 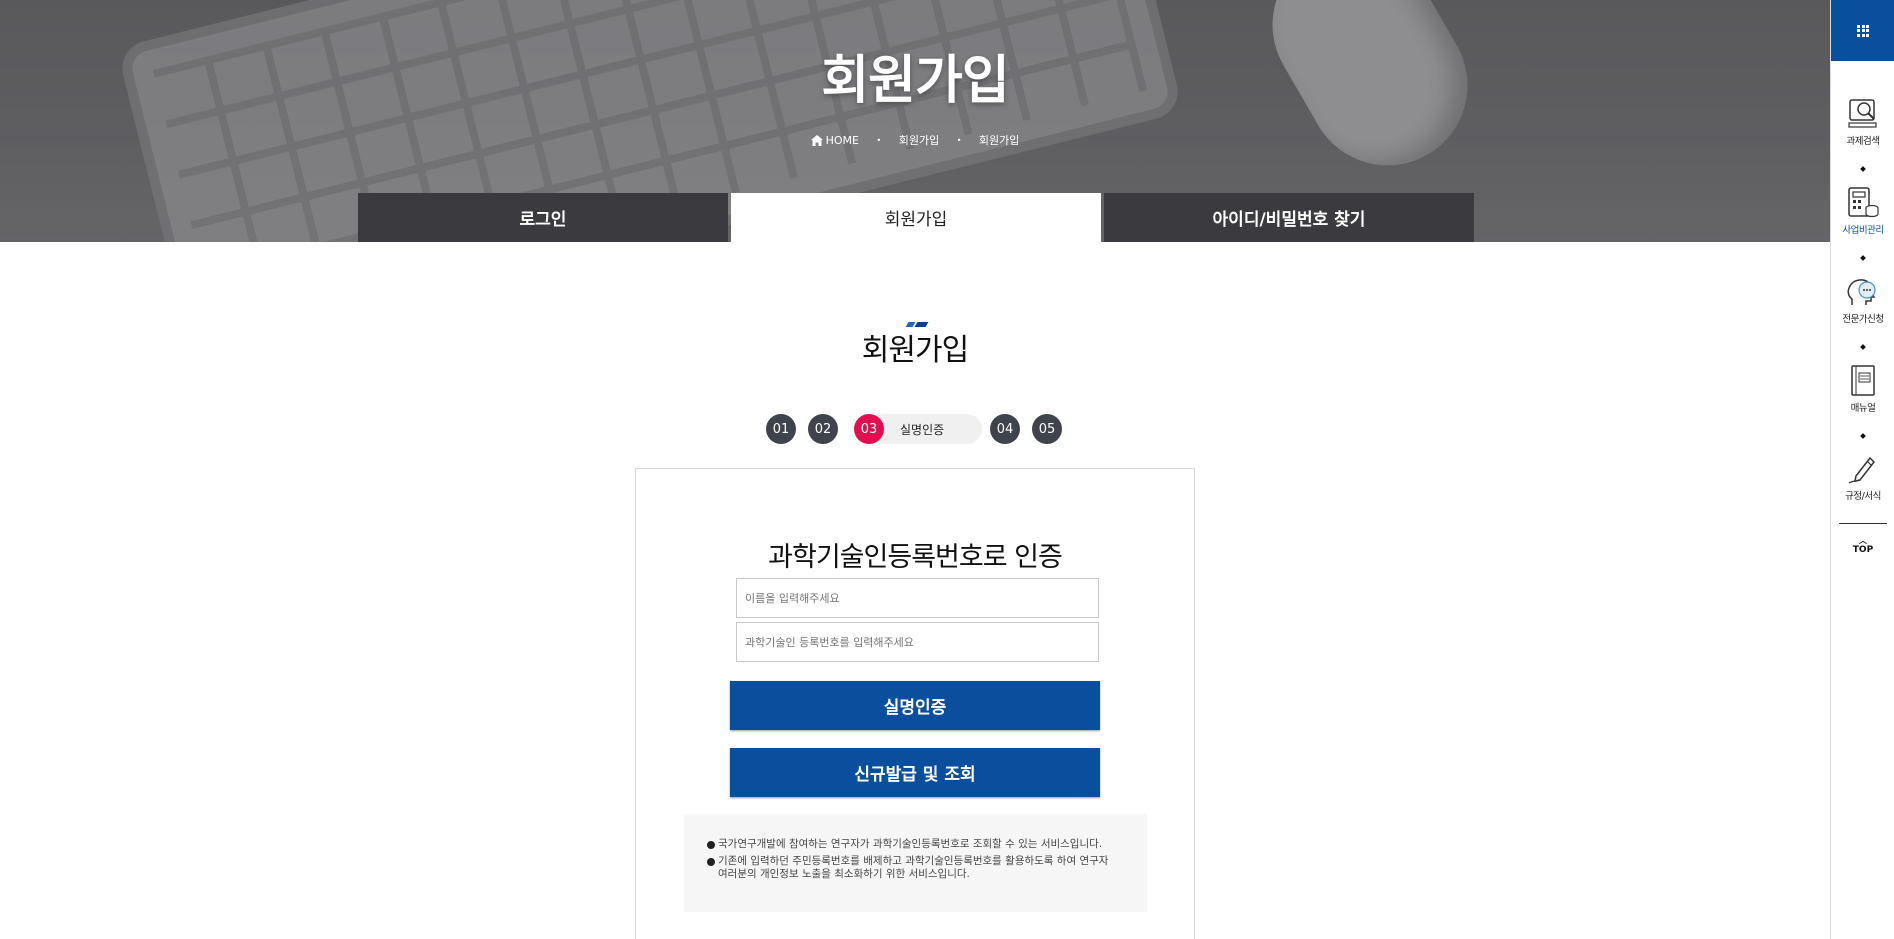 What do you see at coordinates (1863, 319) in the screenshot?
I see `quick-item-label: 전문가신청` at bounding box center [1863, 319].